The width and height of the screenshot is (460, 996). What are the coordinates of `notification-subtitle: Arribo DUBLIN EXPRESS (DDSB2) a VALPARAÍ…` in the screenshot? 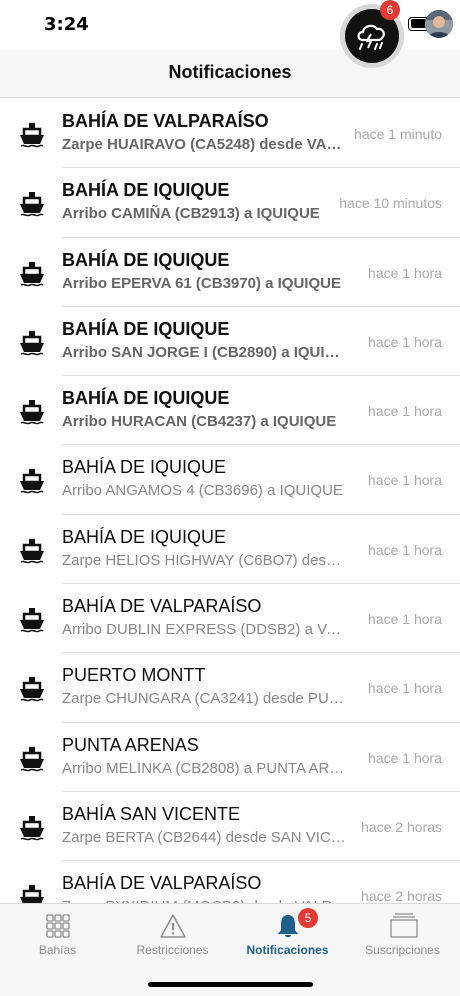 It's located at (204, 630).